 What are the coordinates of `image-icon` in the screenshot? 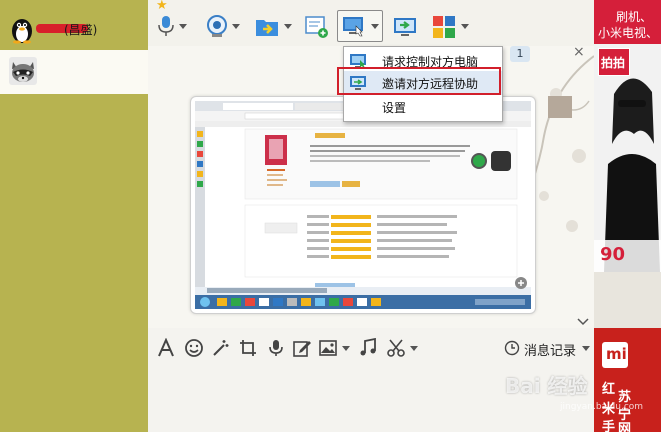 It's located at (328, 348).